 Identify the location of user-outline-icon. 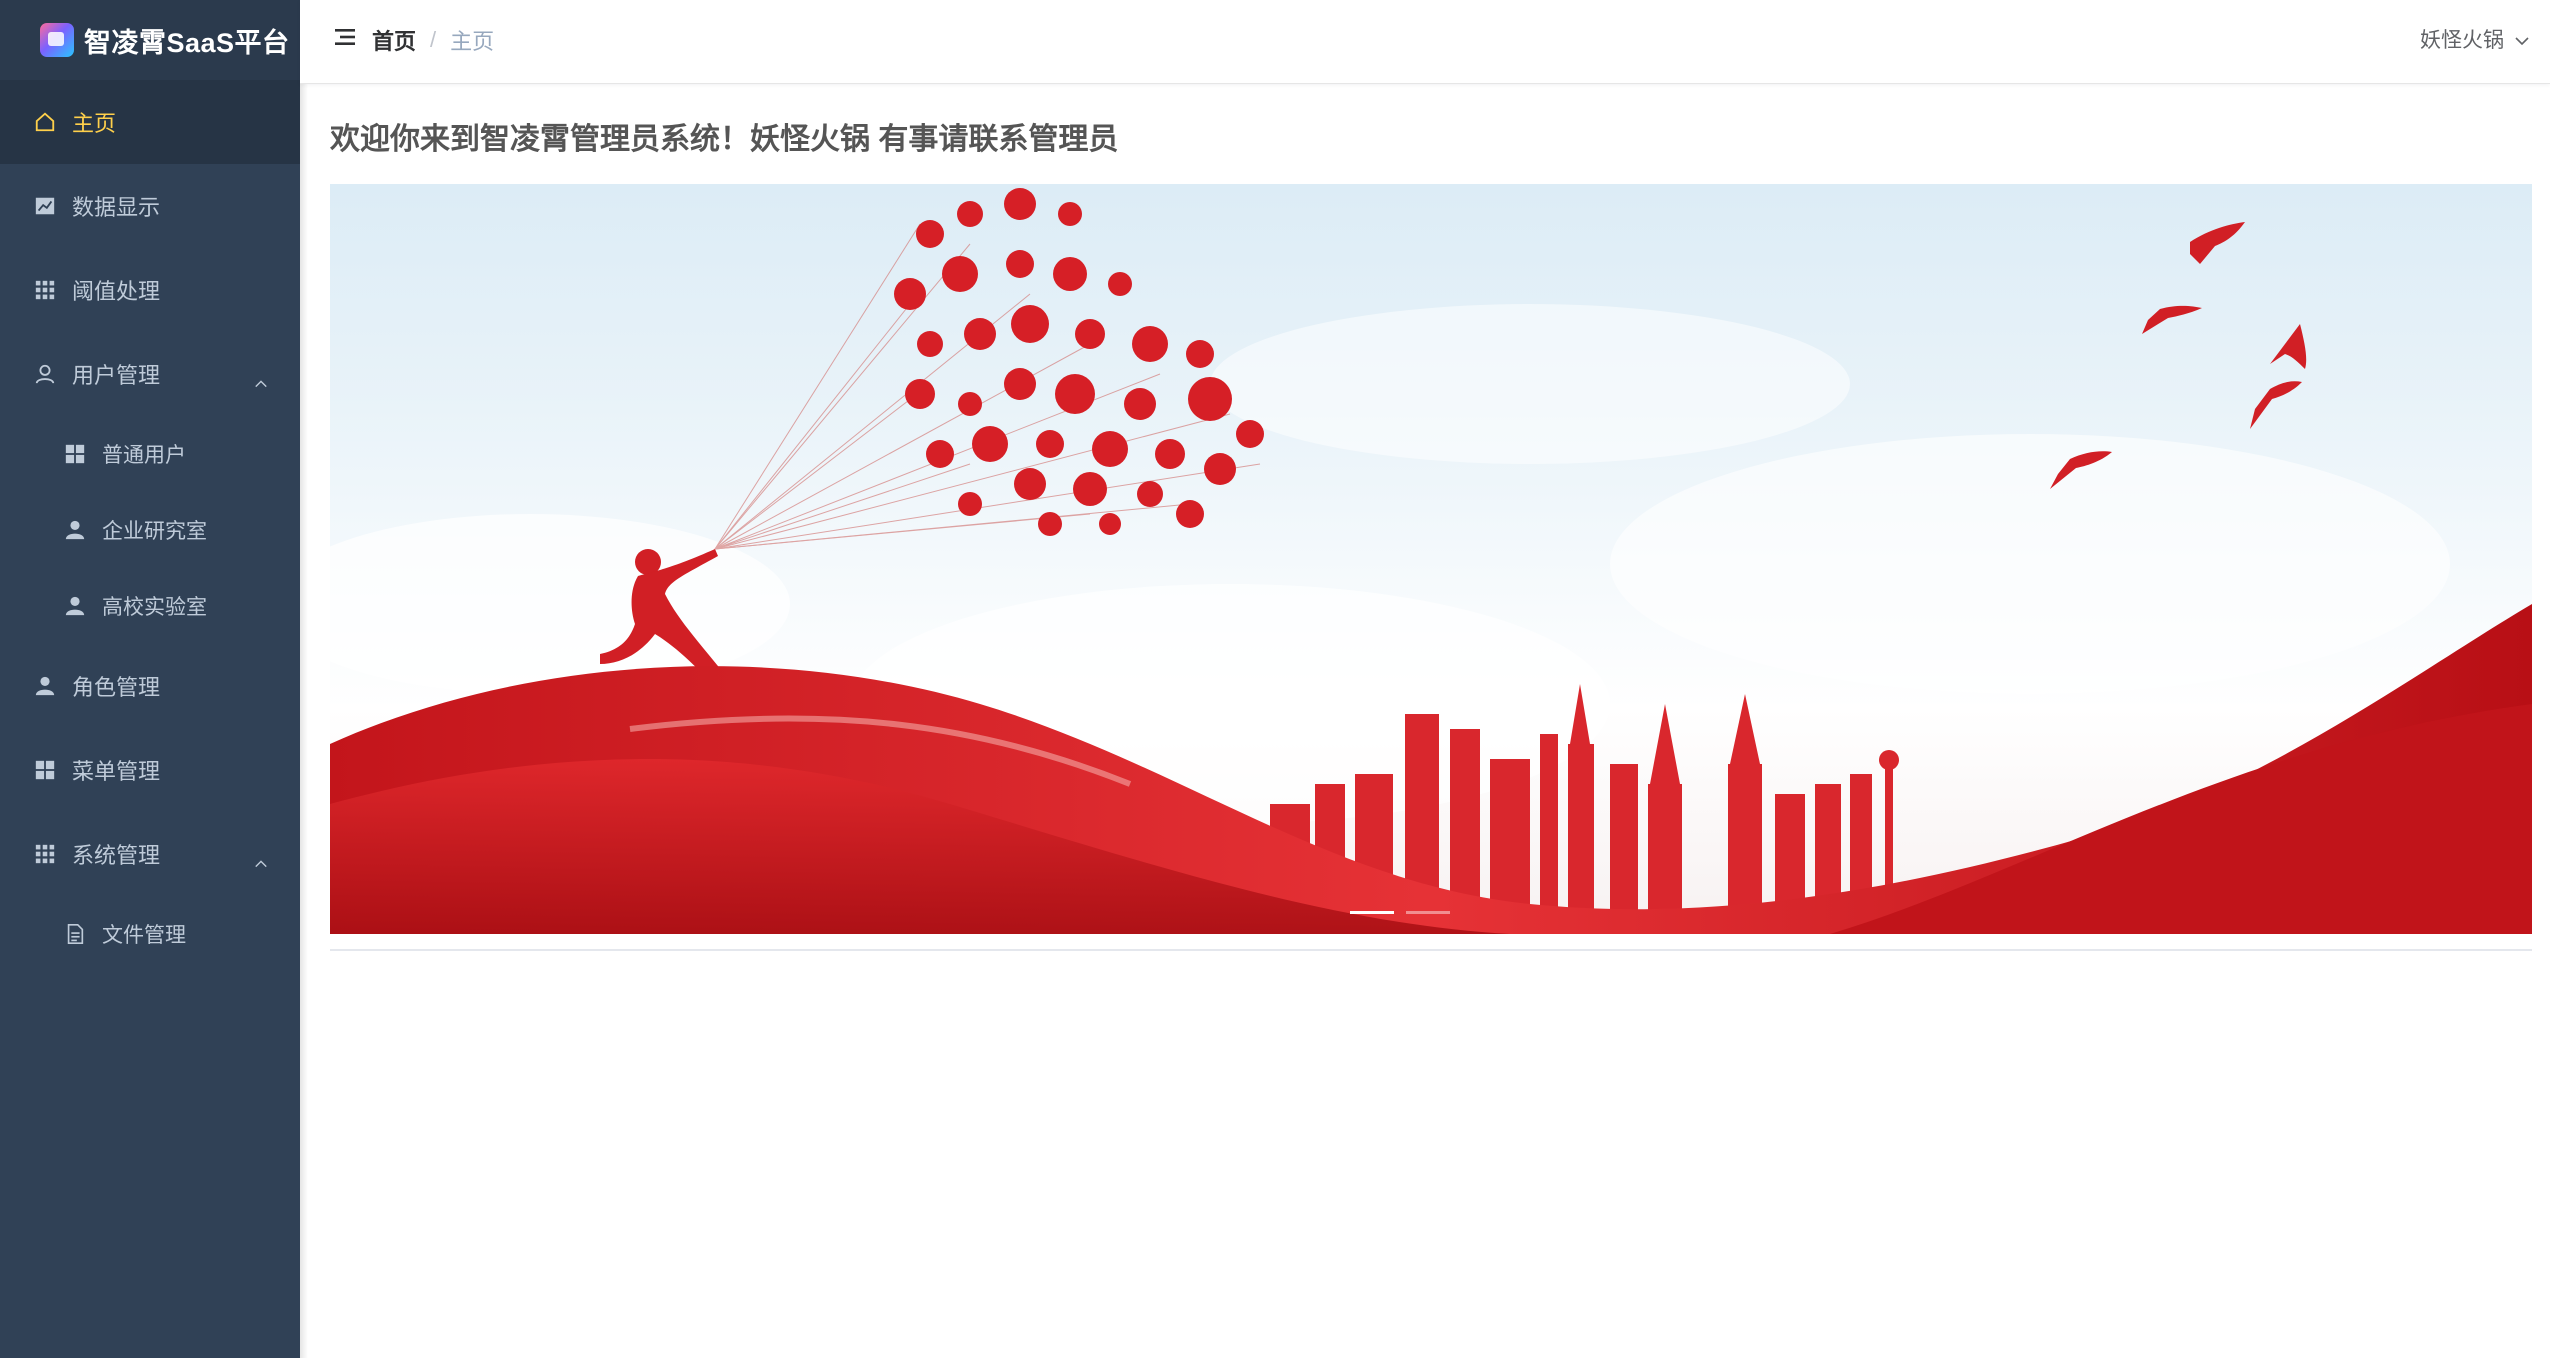
(45, 374).